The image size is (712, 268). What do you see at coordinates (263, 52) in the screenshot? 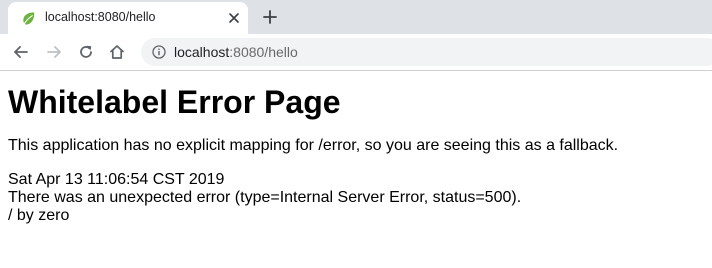
I see `url-path: :8080/hello` at bounding box center [263, 52].